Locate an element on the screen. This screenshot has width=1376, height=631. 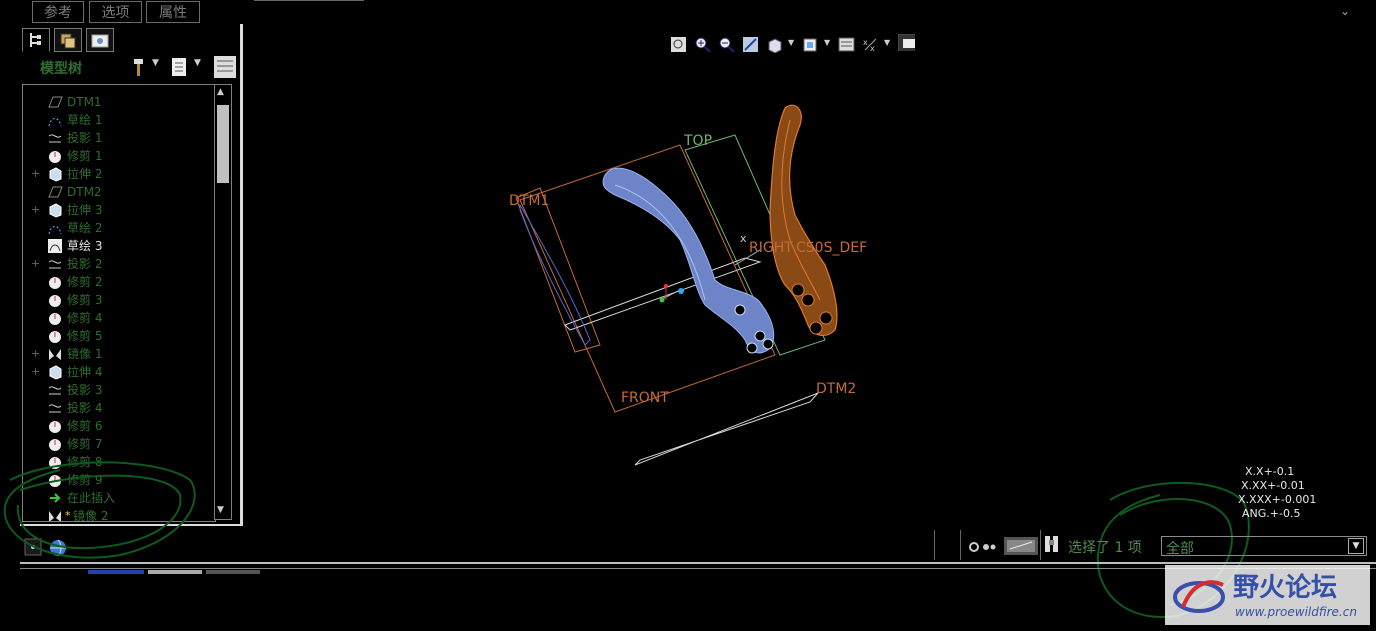
datum-label-dtm1: DTM1 is located at coordinates (529, 201).